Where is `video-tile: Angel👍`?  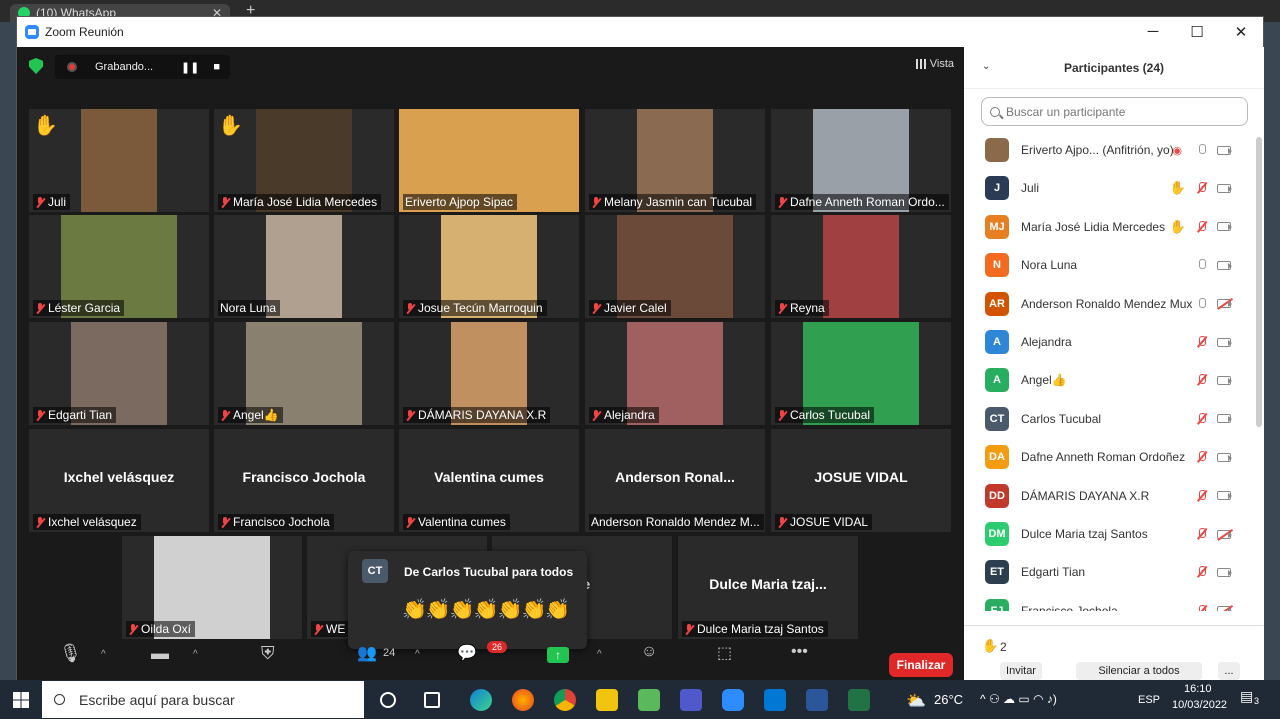
video-tile: Angel👍 is located at coordinates (304, 373).